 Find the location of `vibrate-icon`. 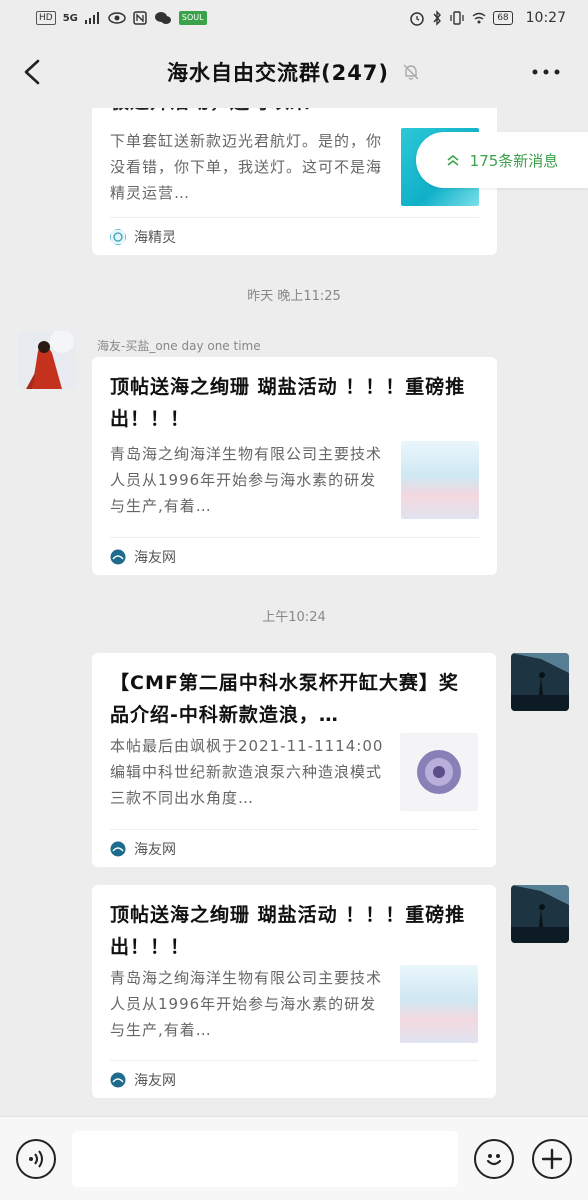

vibrate-icon is located at coordinates (457, 18).